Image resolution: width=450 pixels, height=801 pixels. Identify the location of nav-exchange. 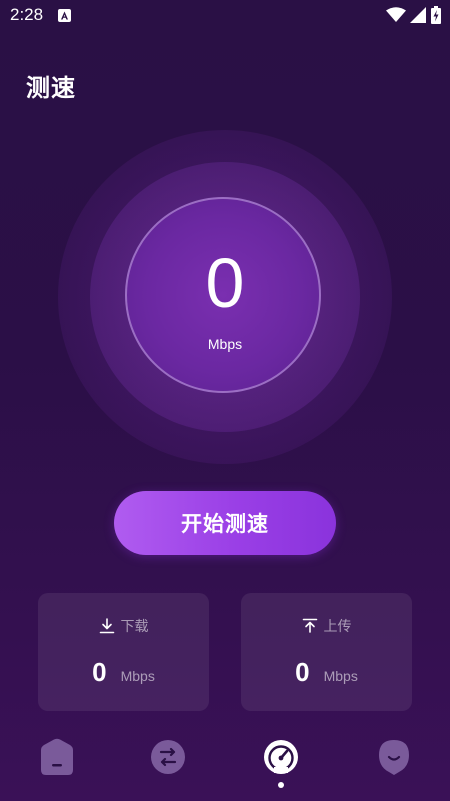
(168, 757).